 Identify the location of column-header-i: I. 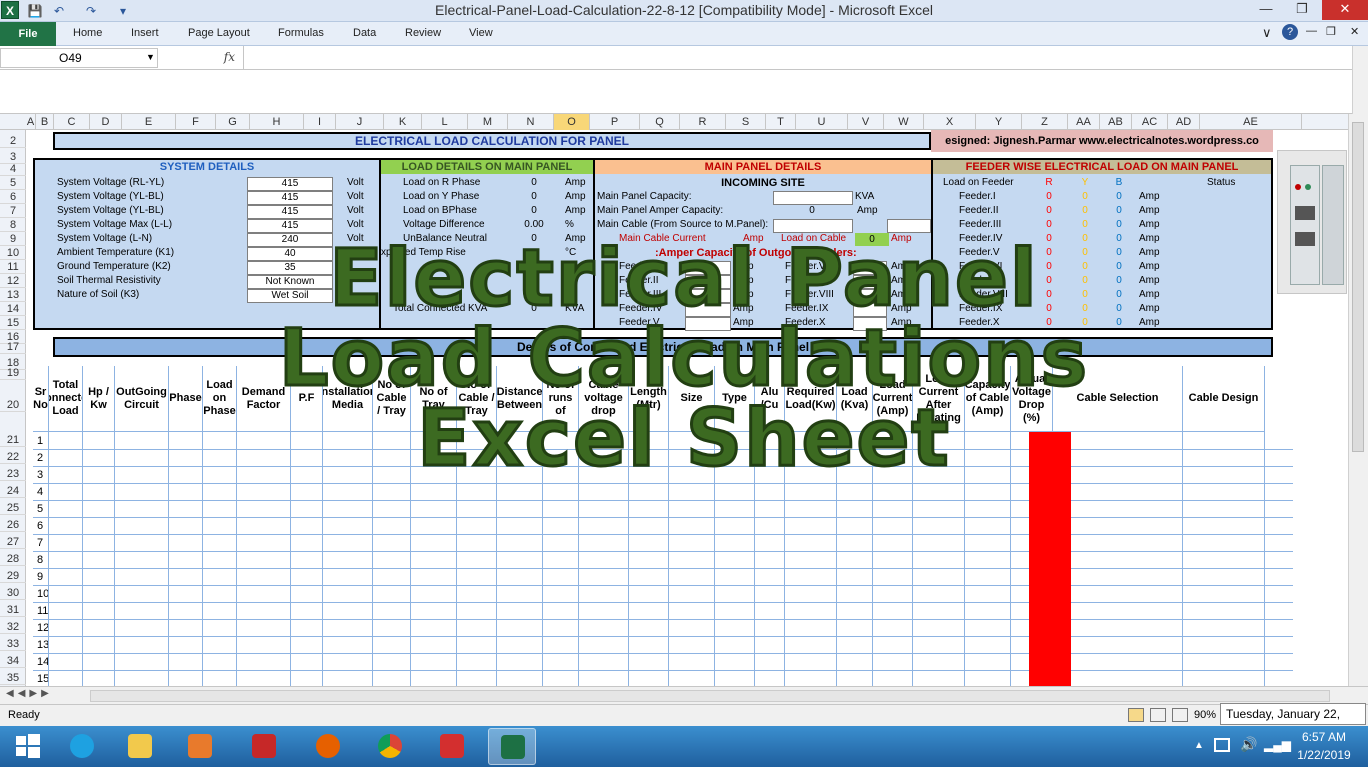
(320, 122).